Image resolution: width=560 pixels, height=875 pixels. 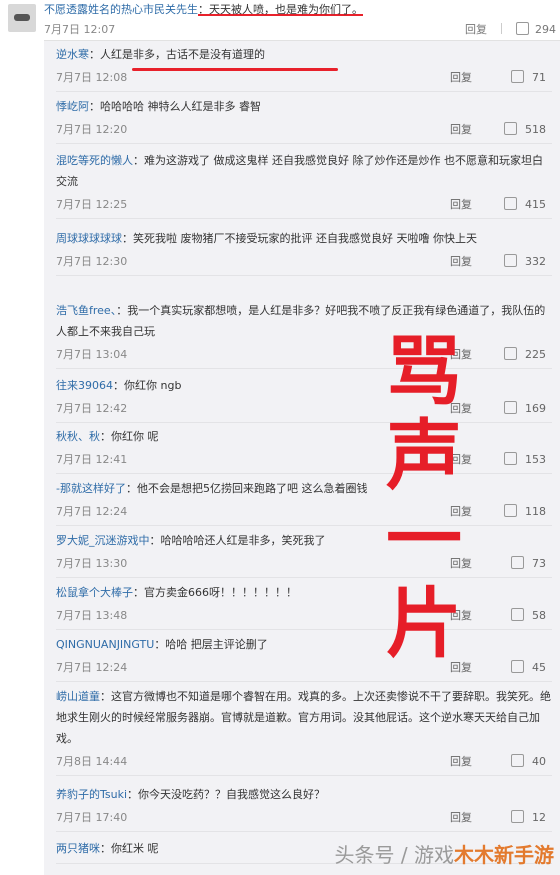 What do you see at coordinates (528, 761) in the screenshot?
I see `like-button: 40` at bounding box center [528, 761].